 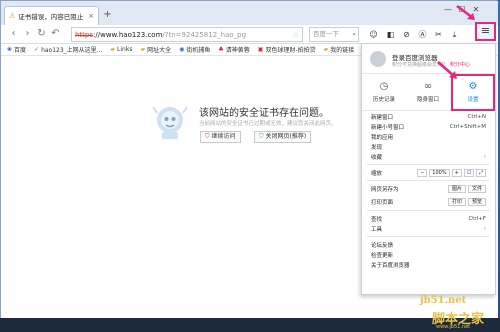 I want to click on watermark-url: www.jb51.net, so click(x=453, y=327).